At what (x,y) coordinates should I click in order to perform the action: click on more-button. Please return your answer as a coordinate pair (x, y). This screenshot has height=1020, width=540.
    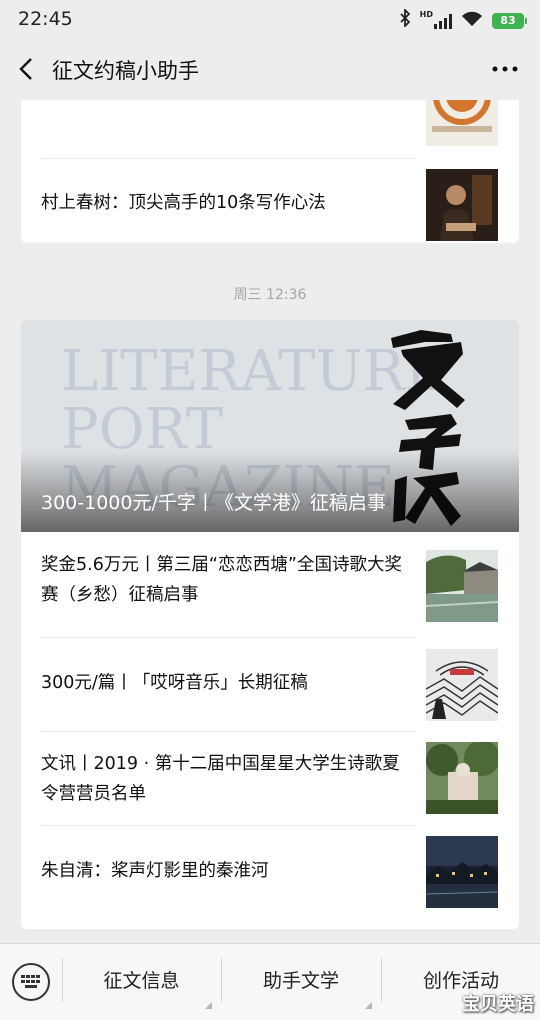
    Looking at the image, I should click on (505, 69).